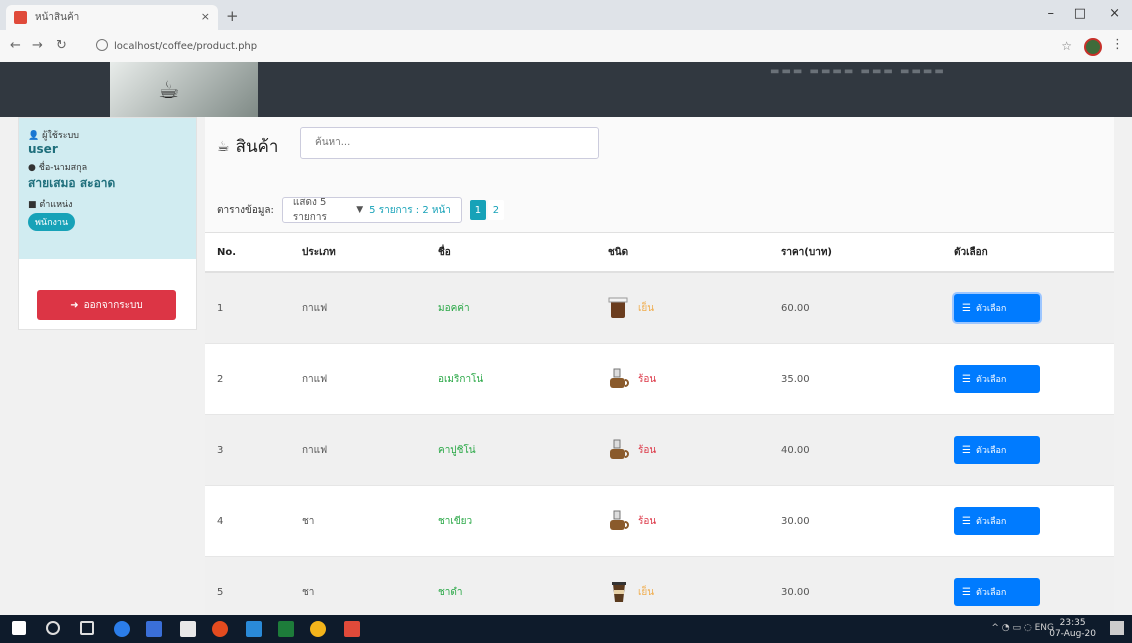 The width and height of the screenshot is (1132, 643). What do you see at coordinates (205, 16) in the screenshot?
I see `close-tab-icon: ×` at bounding box center [205, 16].